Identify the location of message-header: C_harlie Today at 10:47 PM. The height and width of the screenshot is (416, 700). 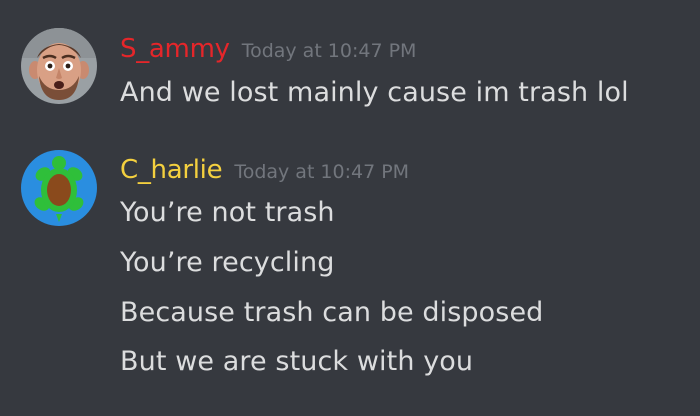
(264, 170).